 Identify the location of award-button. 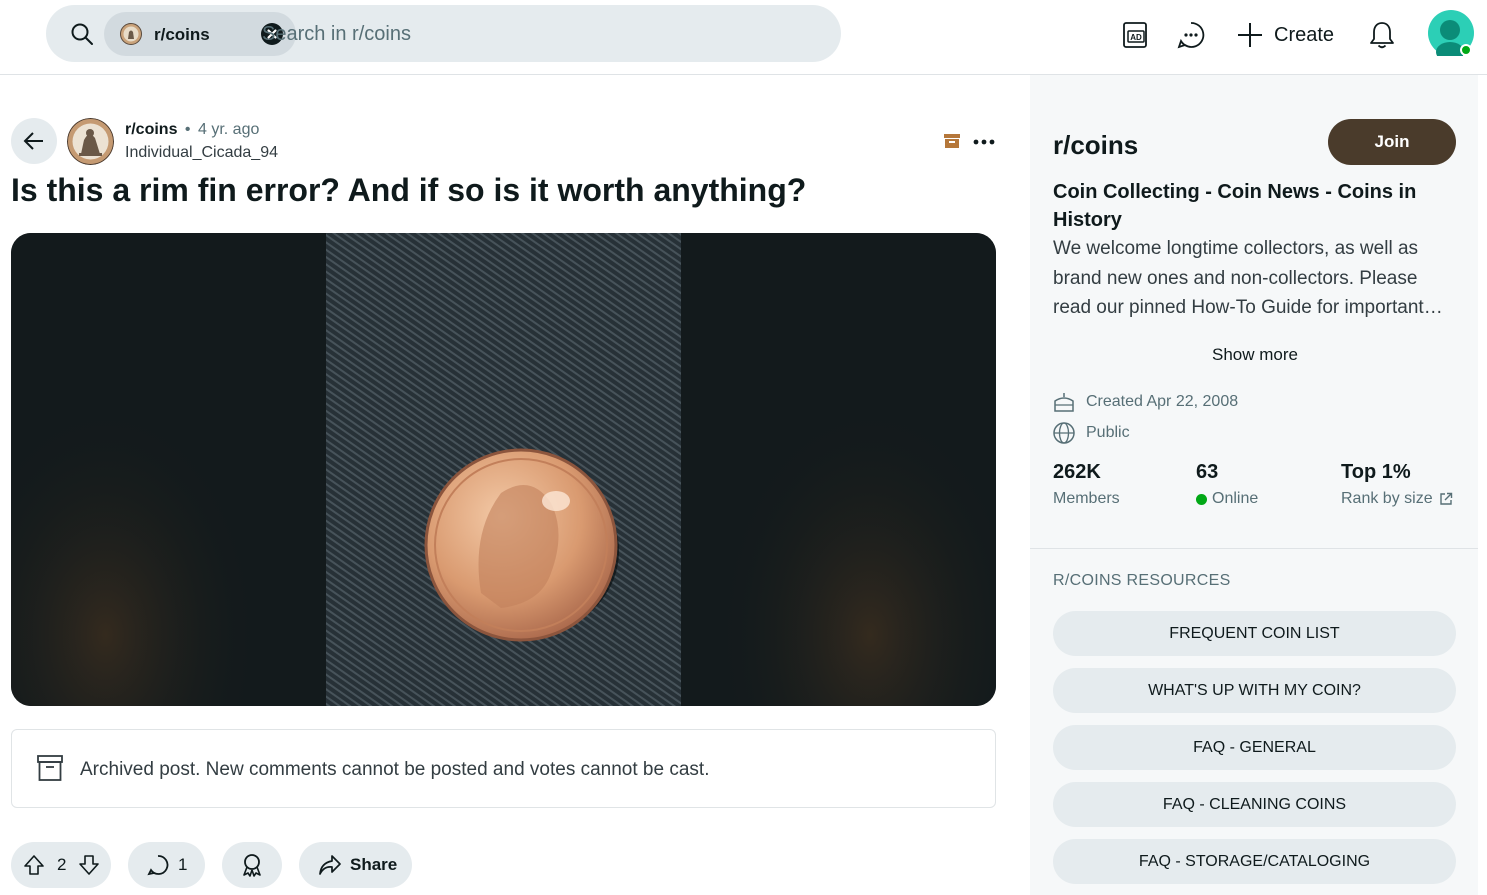
(252, 865).